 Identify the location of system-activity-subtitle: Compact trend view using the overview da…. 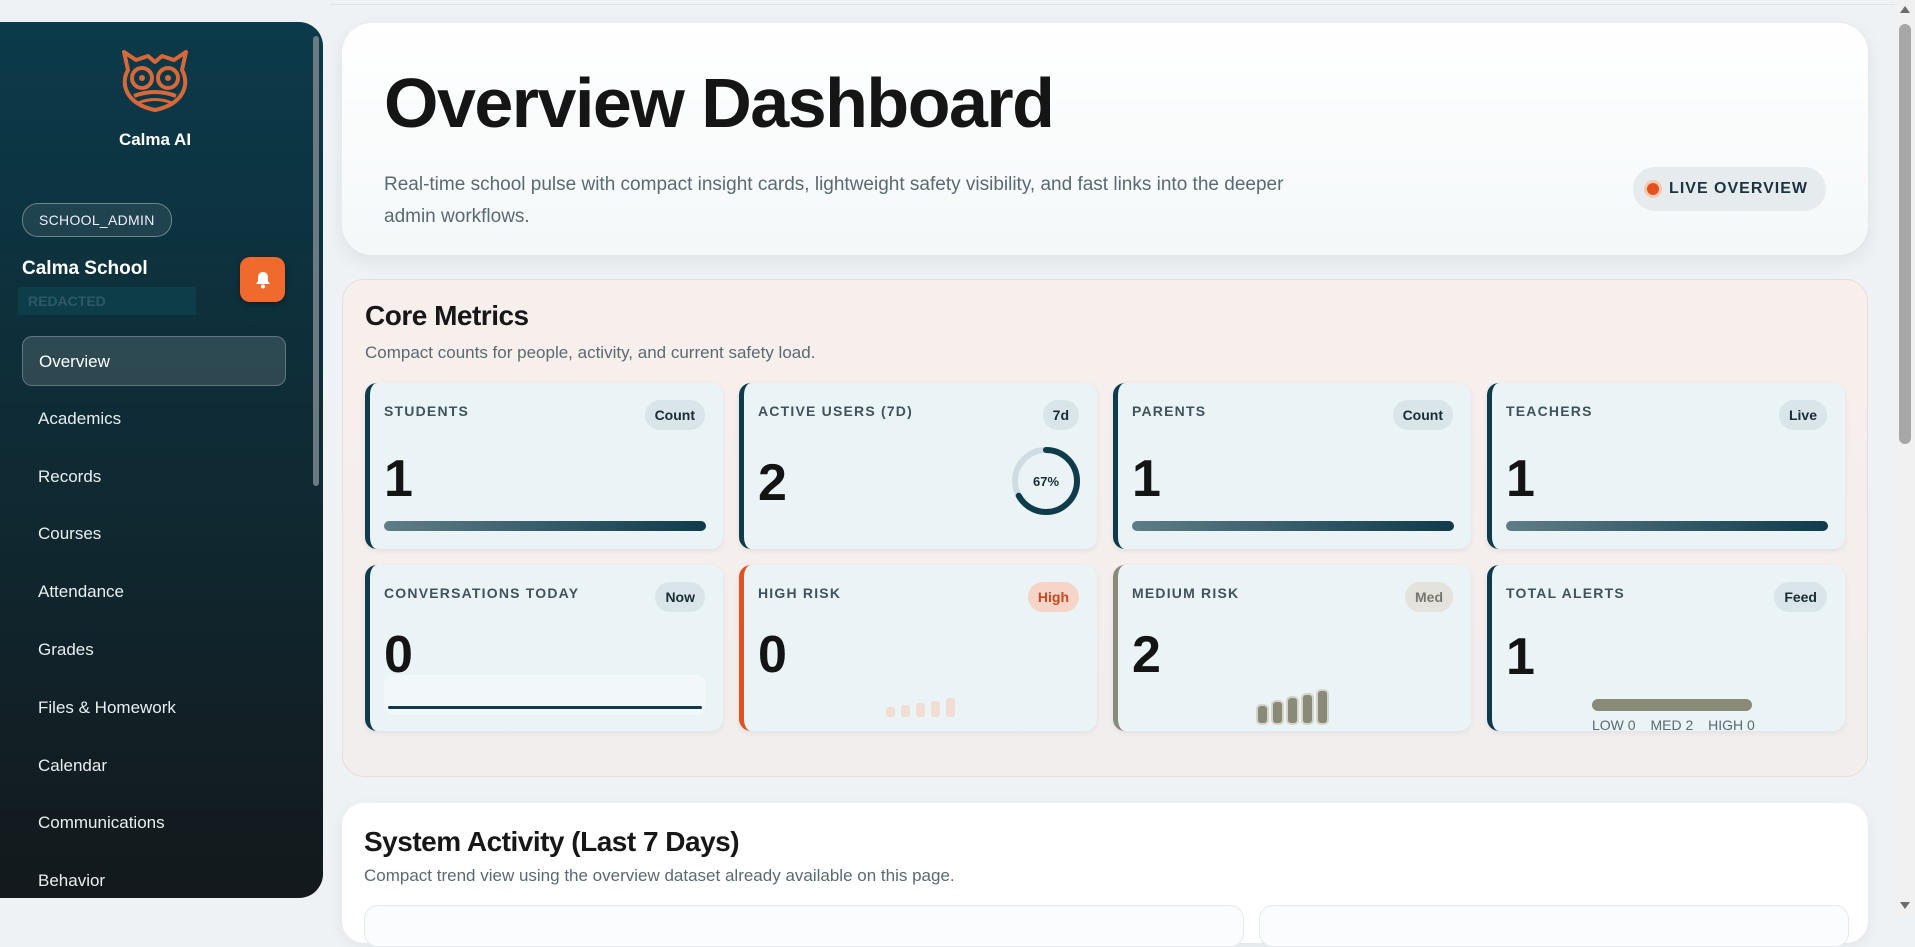
(659, 875).